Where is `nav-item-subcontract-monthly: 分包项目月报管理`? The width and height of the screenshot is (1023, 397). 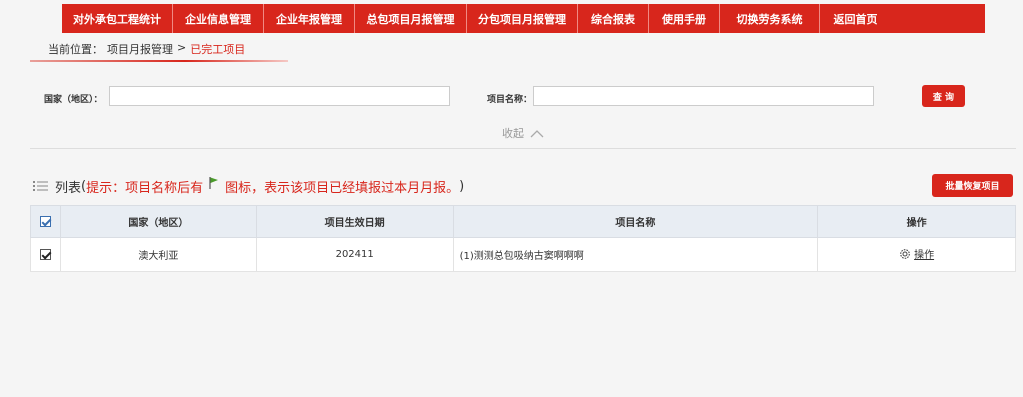 nav-item-subcontract-monthly: 分包项目月报管理 is located at coordinates (522, 18).